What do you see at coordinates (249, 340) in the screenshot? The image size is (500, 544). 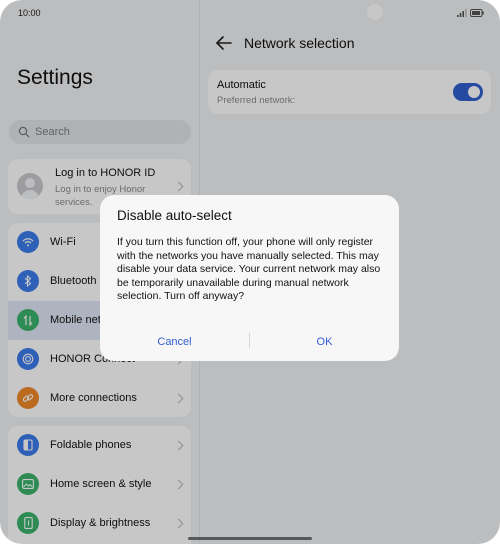 I see `button-divider` at bounding box center [249, 340].